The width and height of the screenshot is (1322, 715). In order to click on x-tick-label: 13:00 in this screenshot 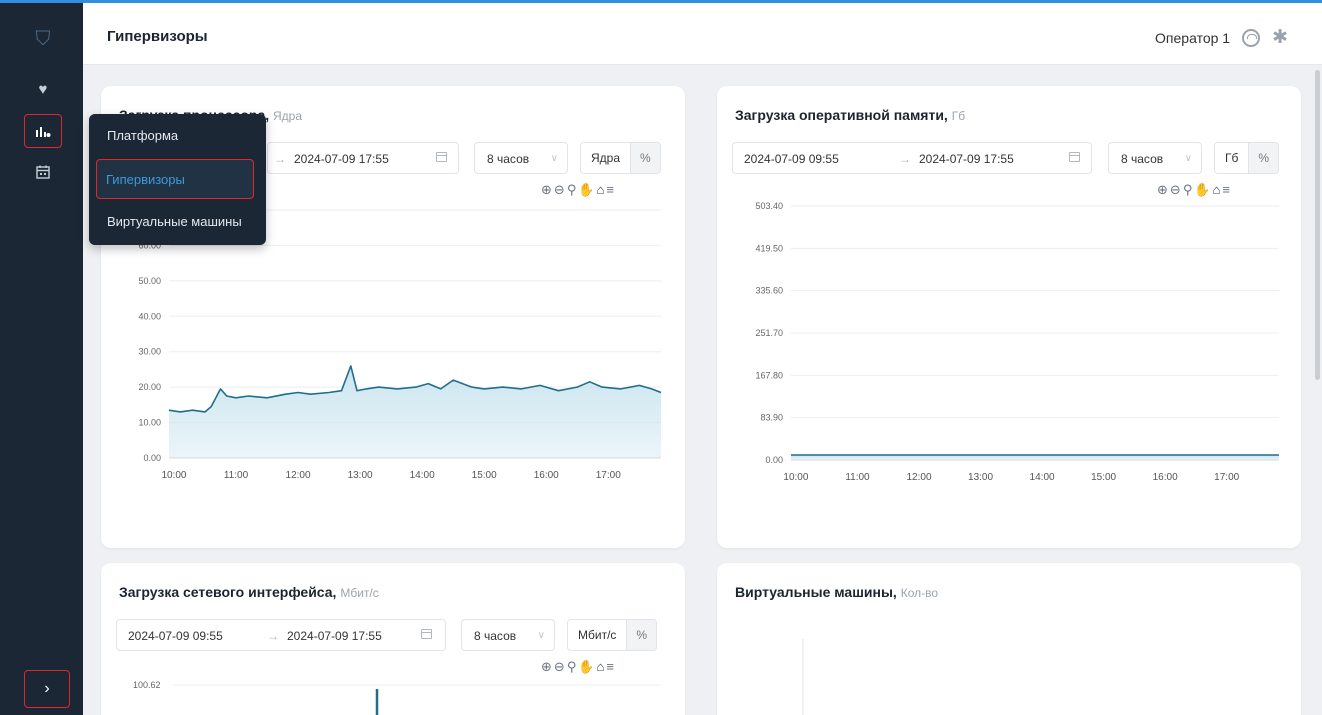, I will do `click(360, 475)`.